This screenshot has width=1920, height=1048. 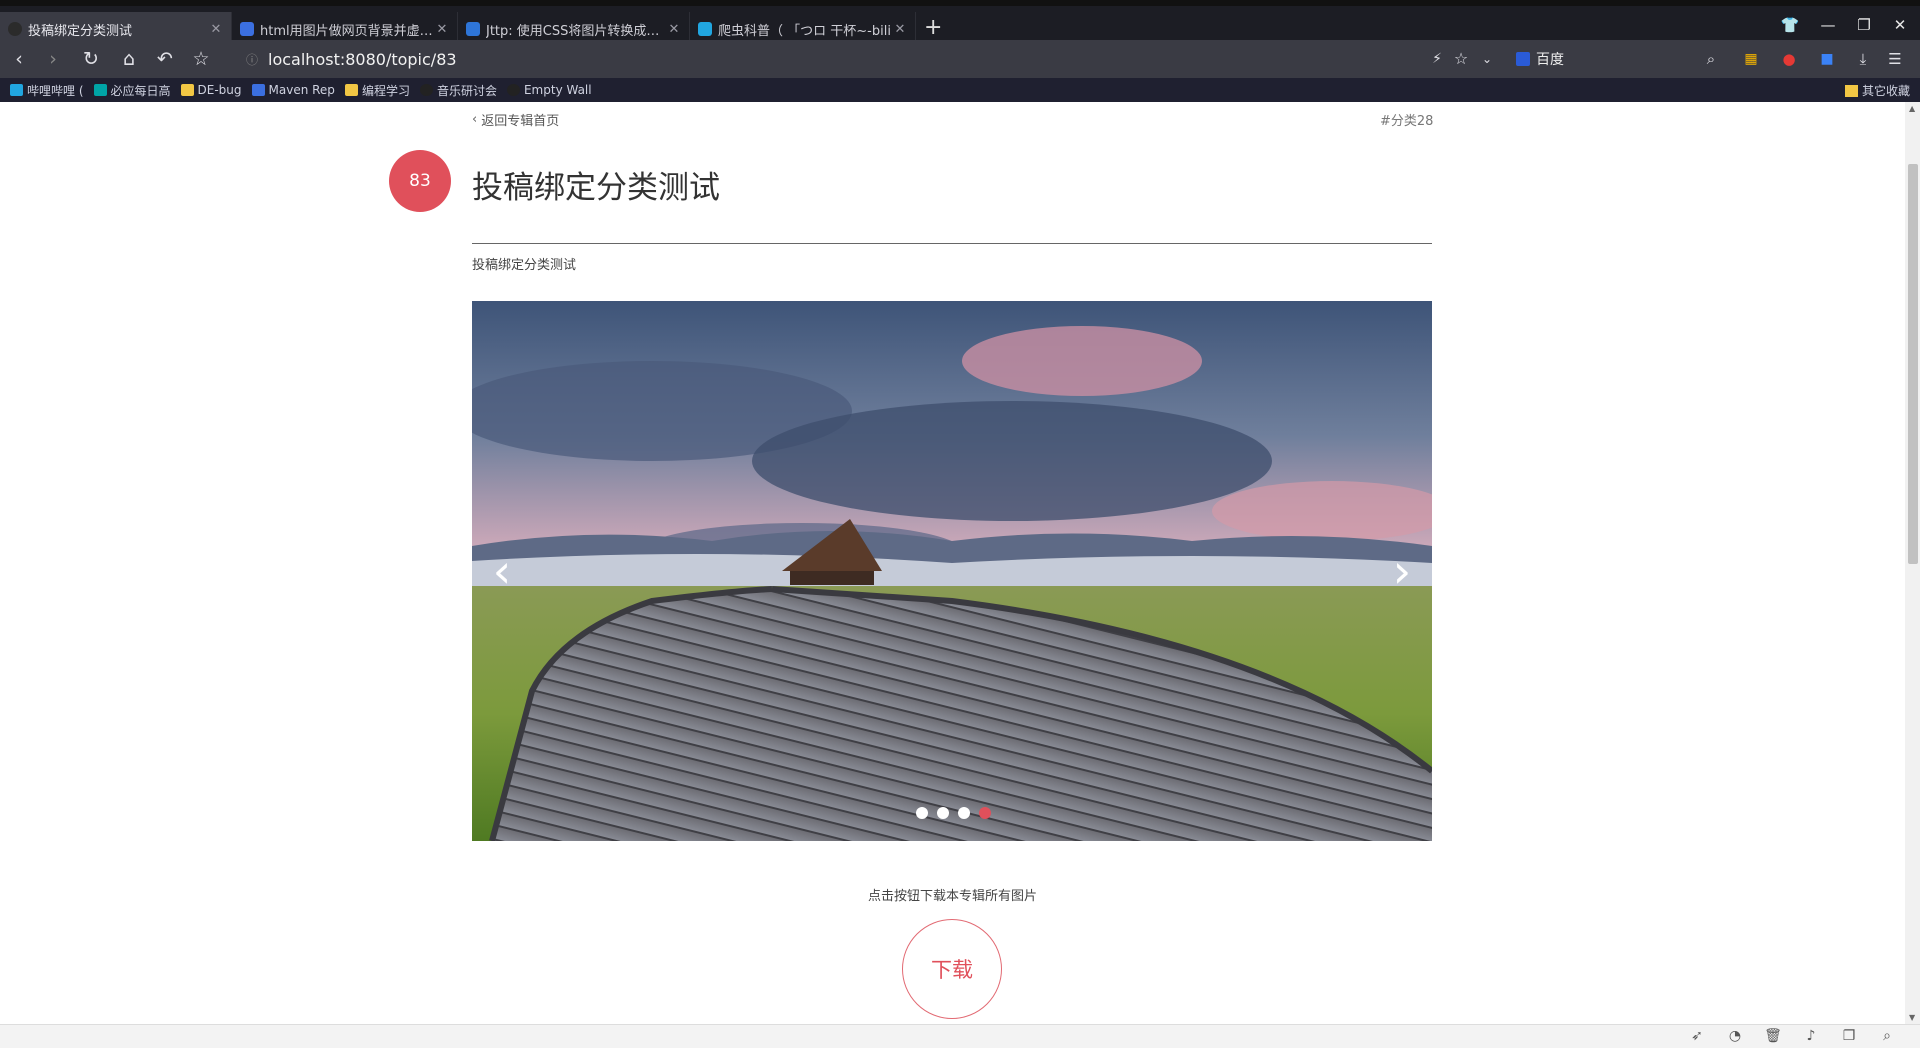 What do you see at coordinates (960, 1036) in the screenshot?
I see `status-bar: ➶ ◔ 🗑 ♪ ❐ ⌕` at bounding box center [960, 1036].